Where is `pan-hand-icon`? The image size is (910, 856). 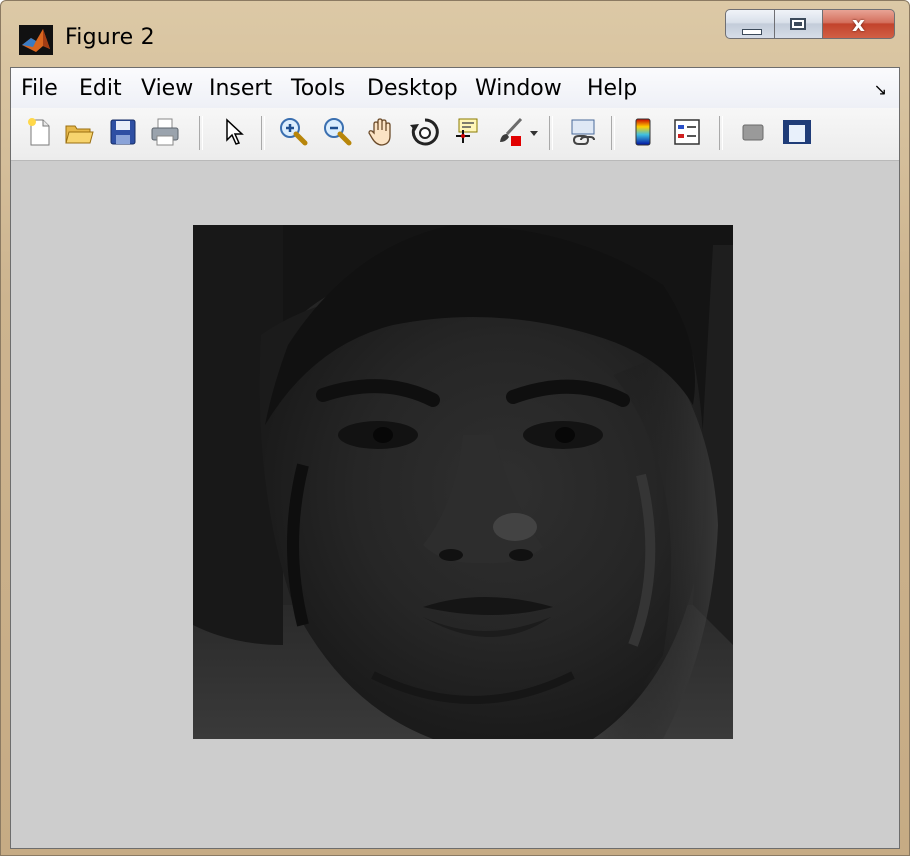 pan-hand-icon is located at coordinates (381, 132).